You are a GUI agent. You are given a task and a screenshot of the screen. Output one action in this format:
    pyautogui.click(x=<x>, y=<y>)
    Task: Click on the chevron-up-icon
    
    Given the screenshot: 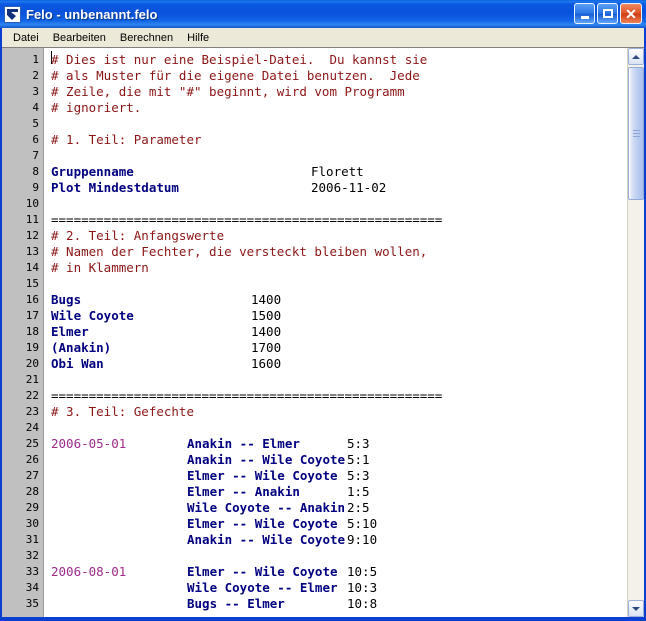 What is the action you would take?
    pyautogui.click(x=636, y=56)
    